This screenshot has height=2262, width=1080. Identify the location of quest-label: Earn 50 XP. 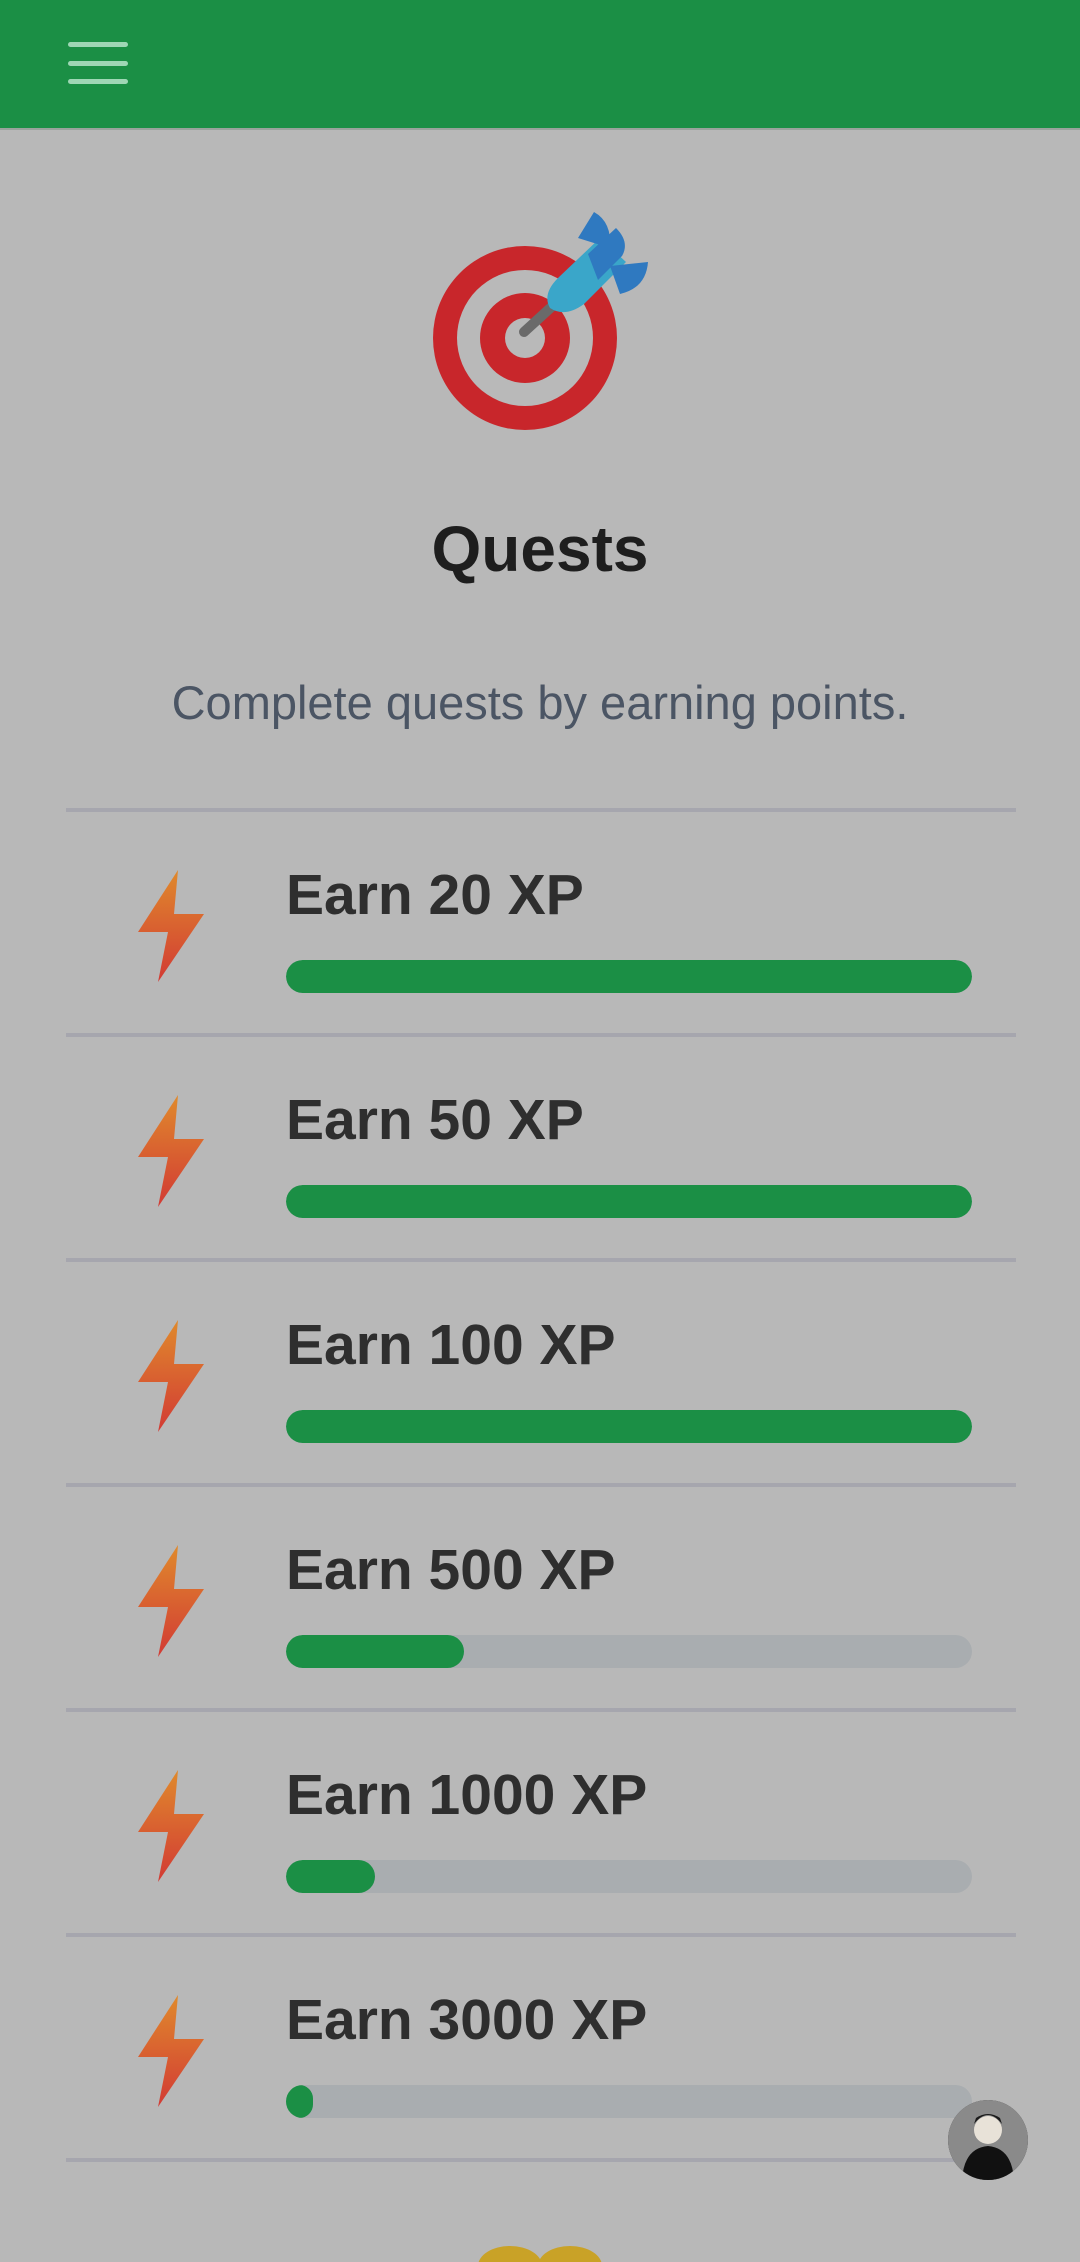
(435, 1120).